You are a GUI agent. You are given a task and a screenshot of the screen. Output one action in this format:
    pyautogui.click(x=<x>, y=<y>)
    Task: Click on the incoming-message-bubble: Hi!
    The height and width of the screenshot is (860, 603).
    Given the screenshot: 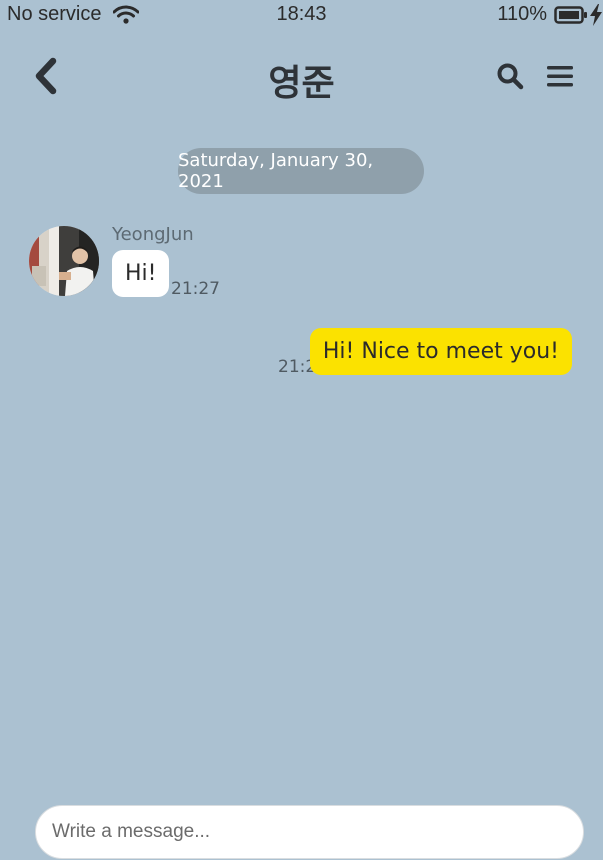 What is the action you would take?
    pyautogui.click(x=141, y=273)
    